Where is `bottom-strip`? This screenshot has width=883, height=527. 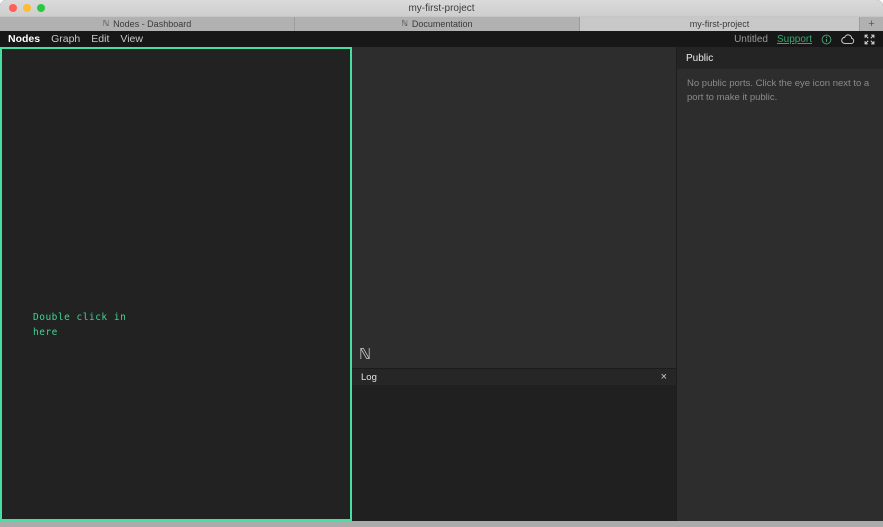
bottom-strip is located at coordinates (441, 524).